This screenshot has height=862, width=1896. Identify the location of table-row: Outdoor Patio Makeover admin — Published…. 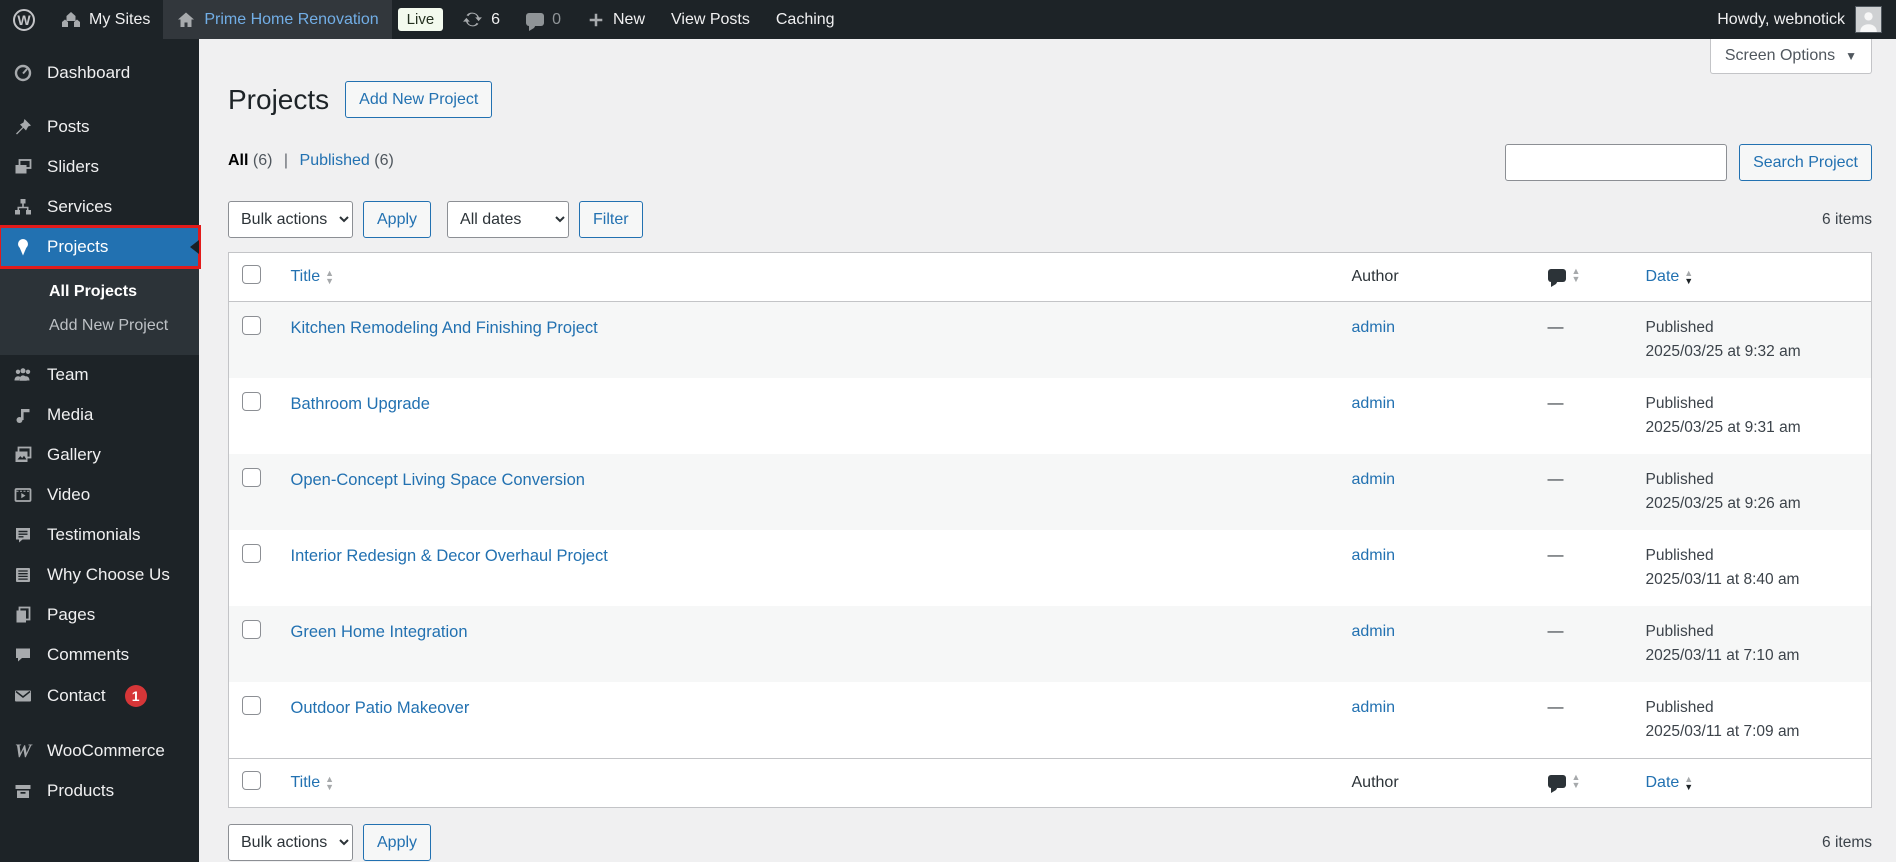
(1050, 720).